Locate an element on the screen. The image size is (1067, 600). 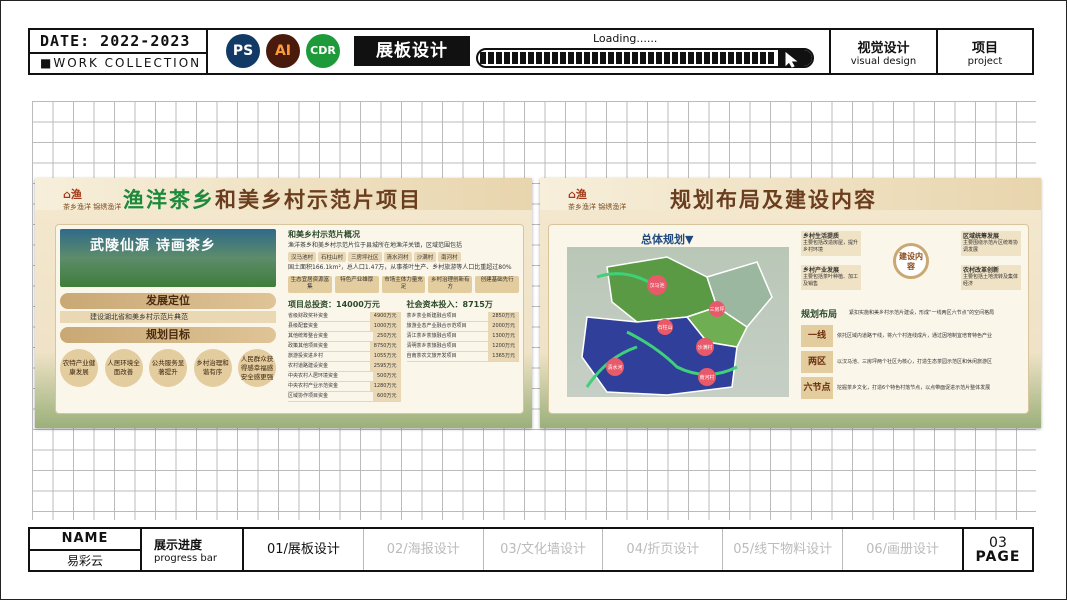
card-text: 主要围绕示范片区统筹协调发展 is located at coordinates (991, 246).